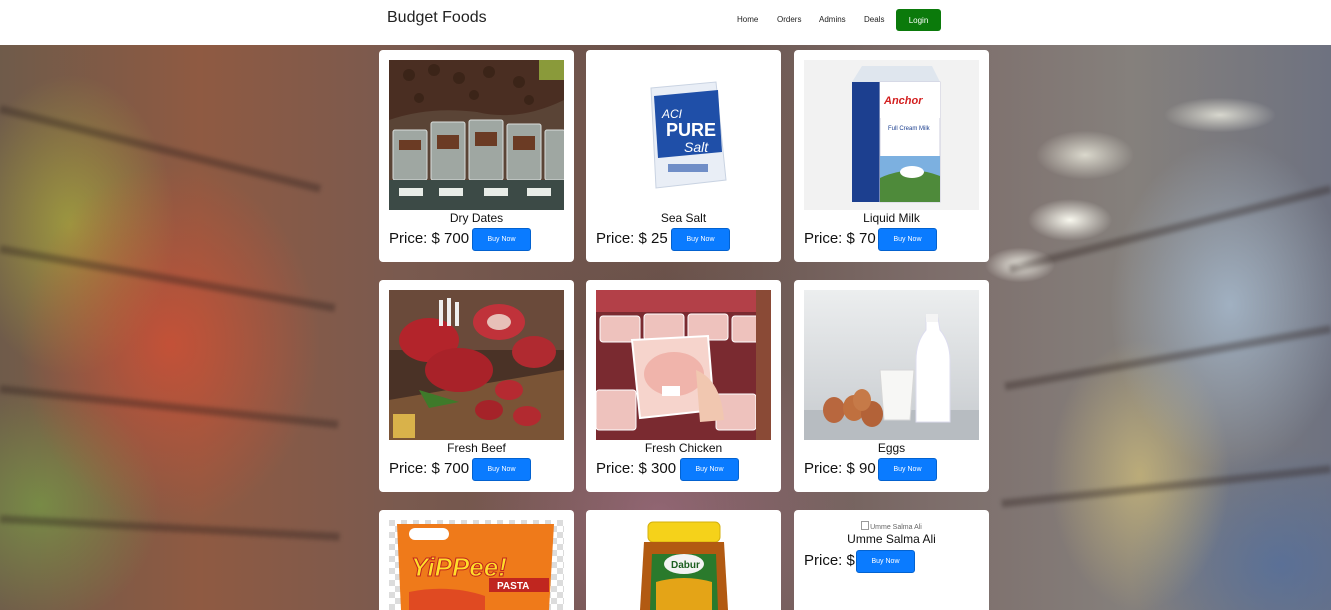  I want to click on product-image-eggs, so click(891, 365).